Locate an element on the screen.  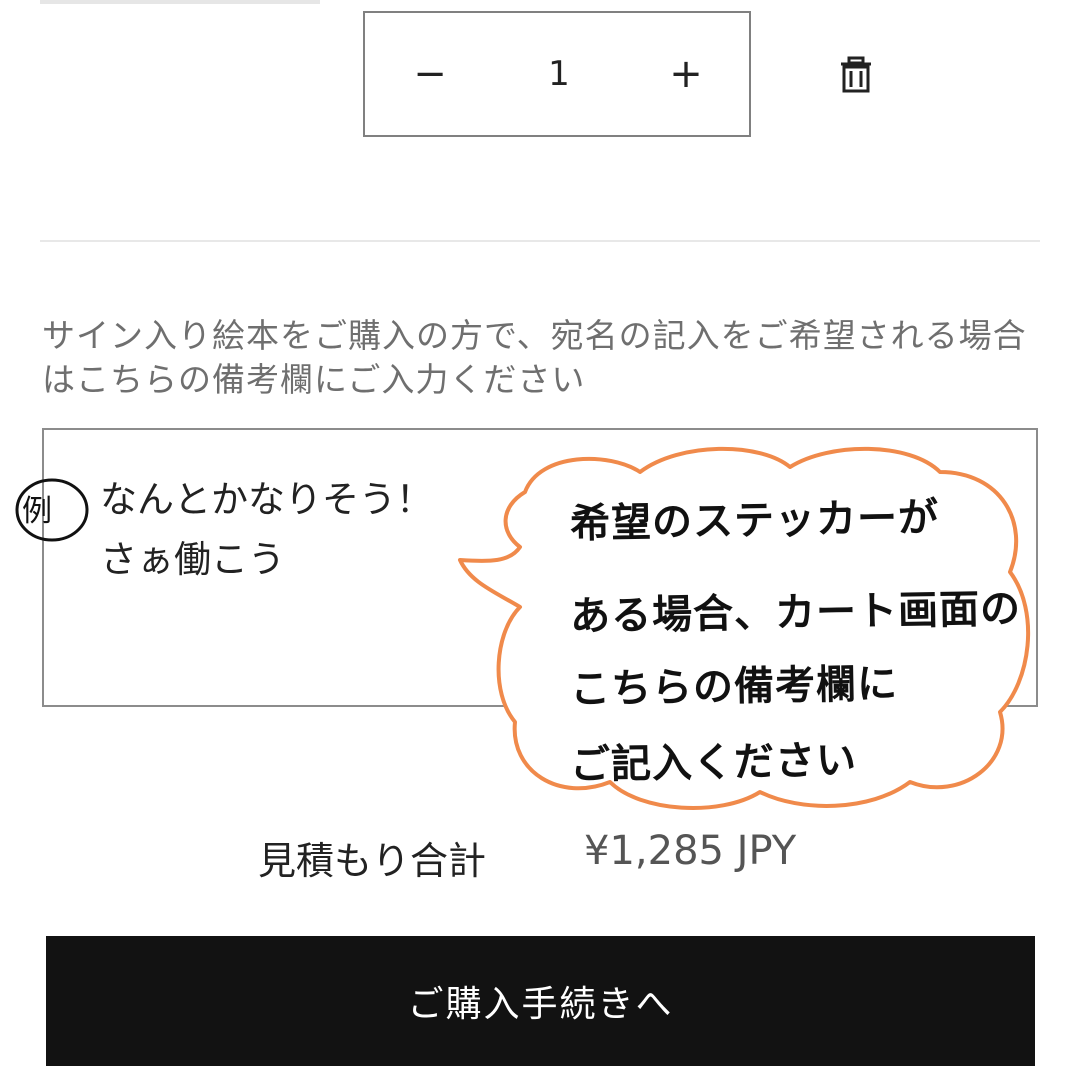
quantity-stepper: − 1 + is located at coordinates (557, 74).